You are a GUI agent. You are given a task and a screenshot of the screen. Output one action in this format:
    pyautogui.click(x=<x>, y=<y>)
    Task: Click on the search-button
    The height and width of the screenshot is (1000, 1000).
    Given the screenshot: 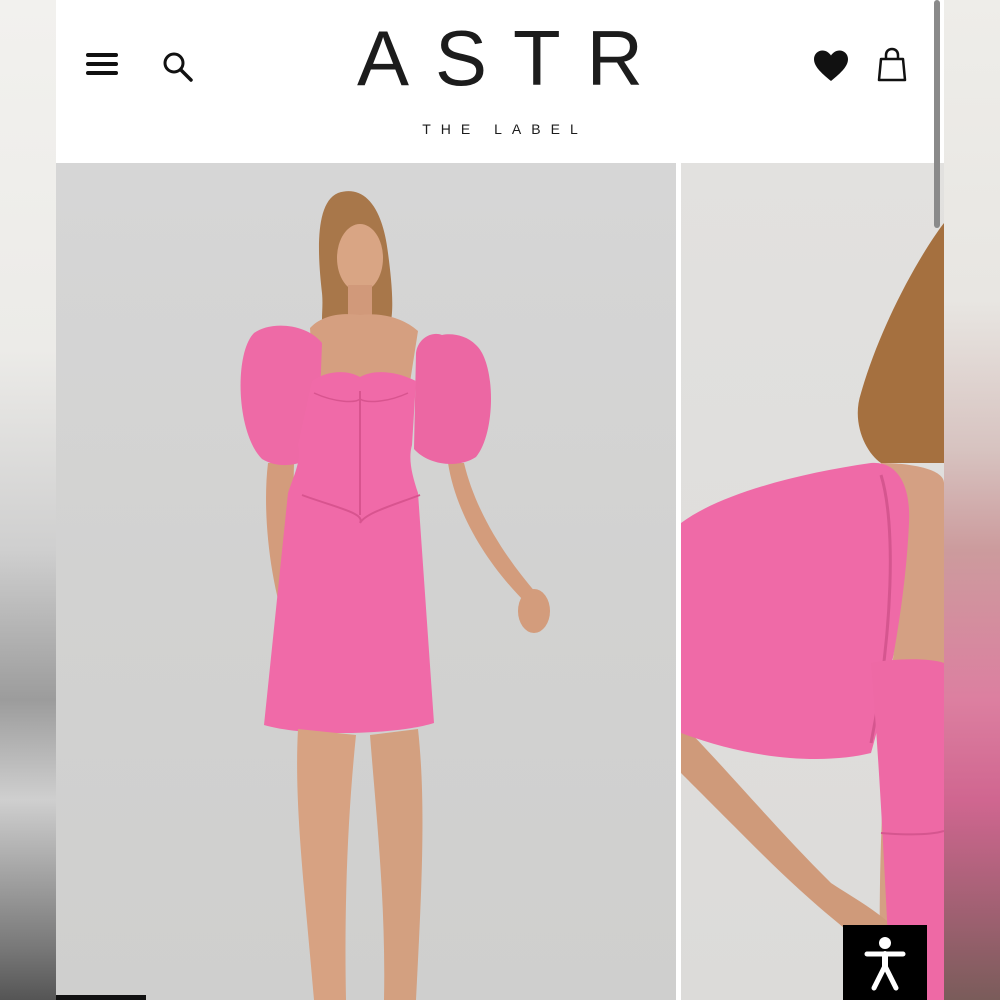 What is the action you would take?
    pyautogui.click(x=178, y=67)
    